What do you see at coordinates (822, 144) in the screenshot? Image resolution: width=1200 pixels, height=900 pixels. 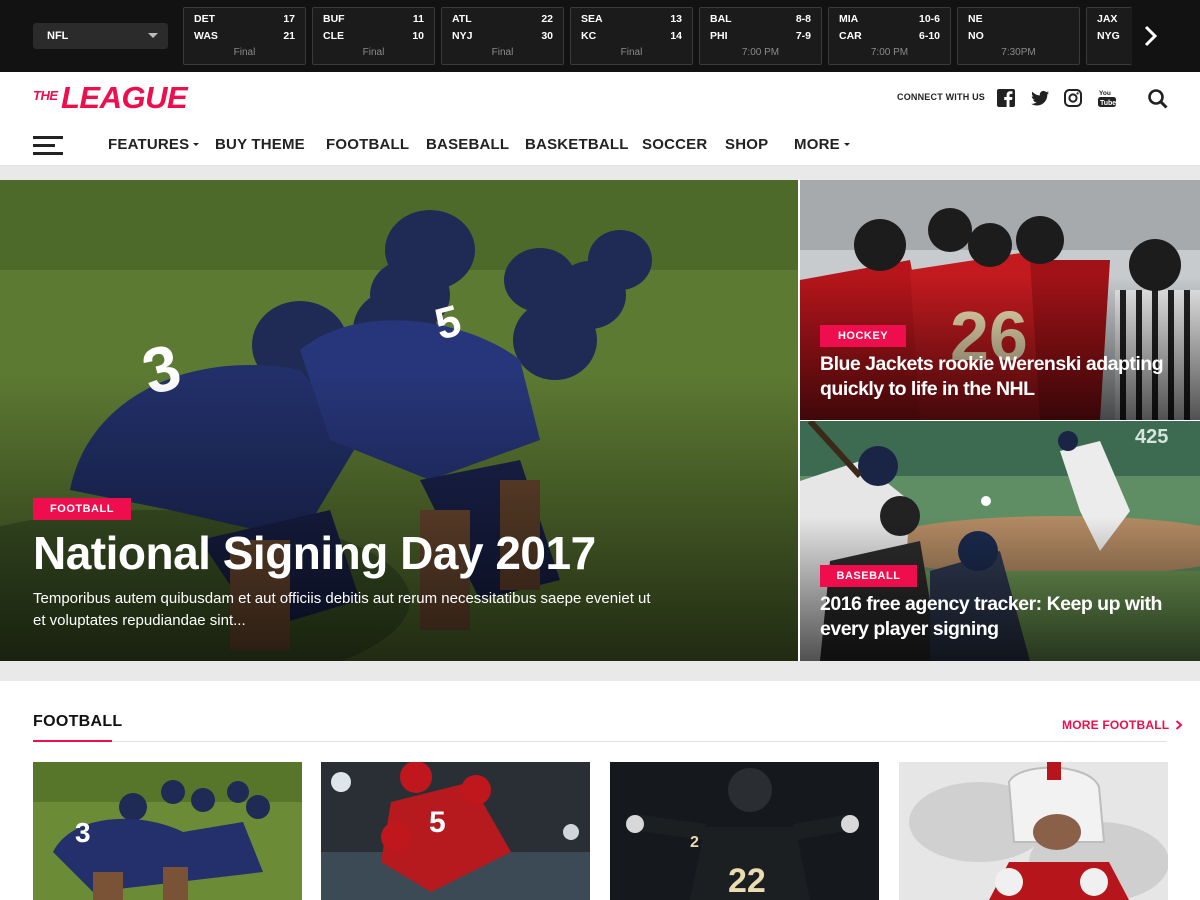 I see `nav-item-more: MORE` at bounding box center [822, 144].